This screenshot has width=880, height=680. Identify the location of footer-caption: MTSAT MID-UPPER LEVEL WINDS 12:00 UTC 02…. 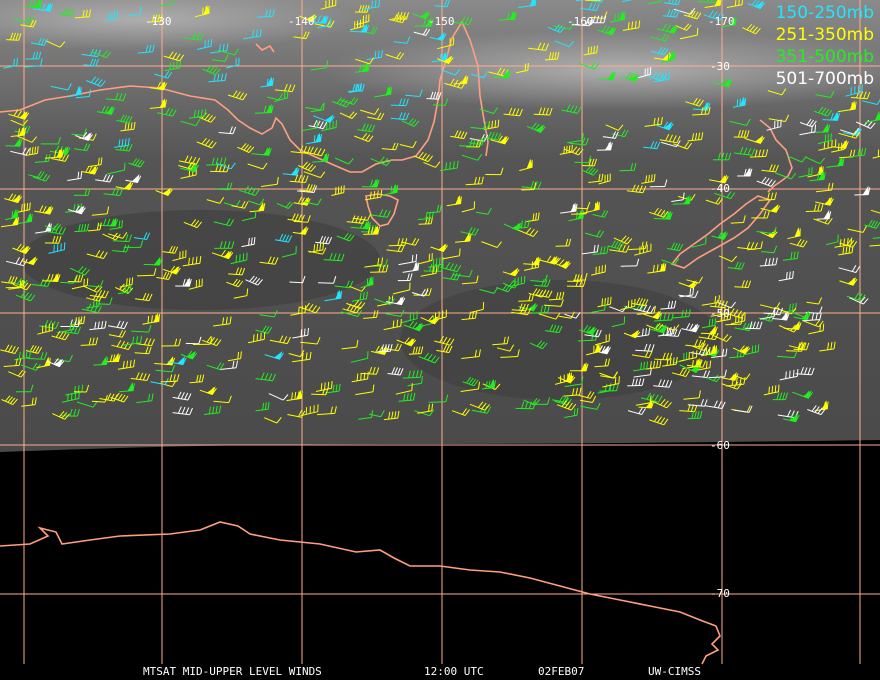
(440, 672).